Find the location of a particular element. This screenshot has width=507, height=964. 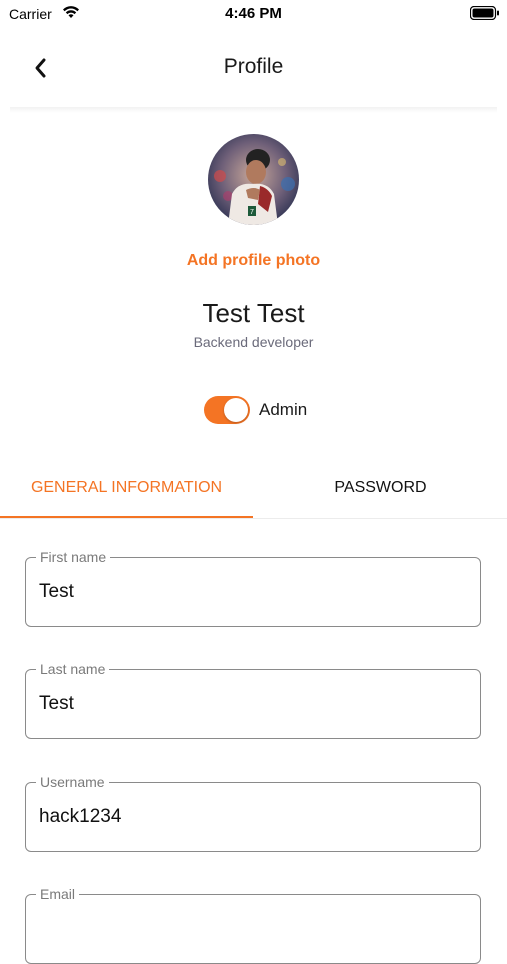

first-name-value: Test is located at coordinates (56, 592).